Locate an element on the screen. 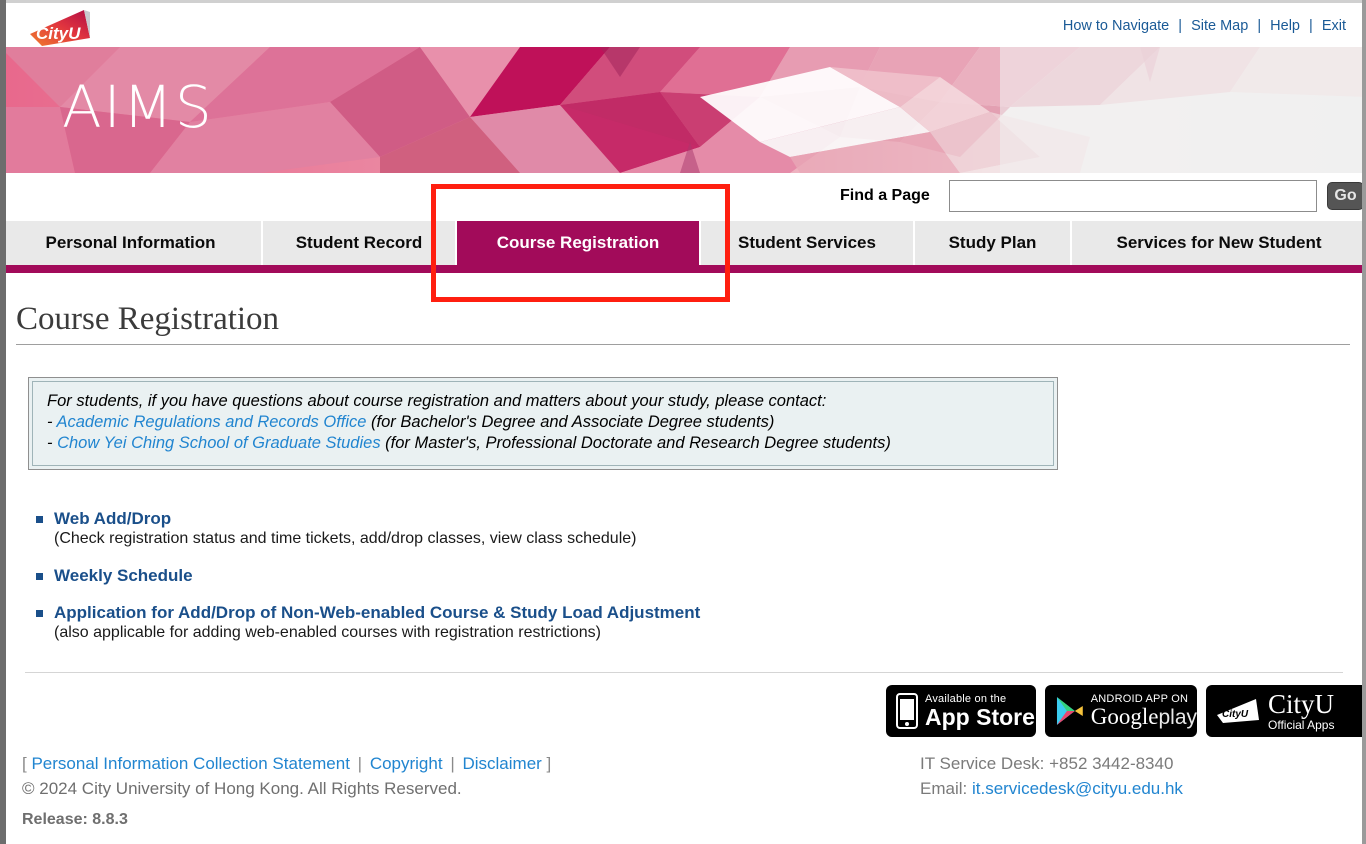  footer-close-bracket: ] is located at coordinates (549, 763).